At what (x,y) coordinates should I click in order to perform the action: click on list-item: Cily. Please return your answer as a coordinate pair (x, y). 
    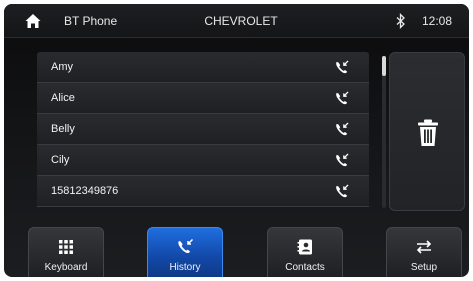
    Looking at the image, I should click on (203, 160).